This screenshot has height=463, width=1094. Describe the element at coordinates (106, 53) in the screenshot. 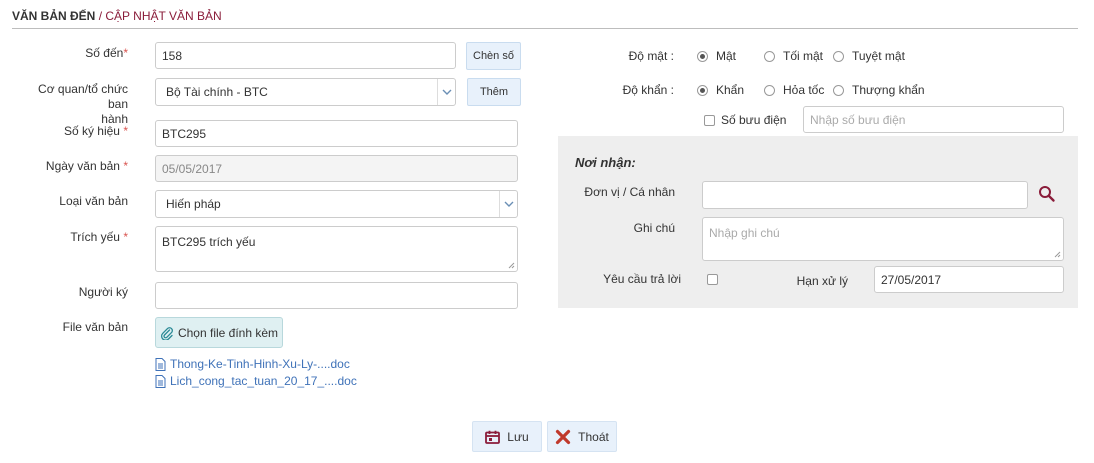

I see `so-den-label: Số đến*` at that location.